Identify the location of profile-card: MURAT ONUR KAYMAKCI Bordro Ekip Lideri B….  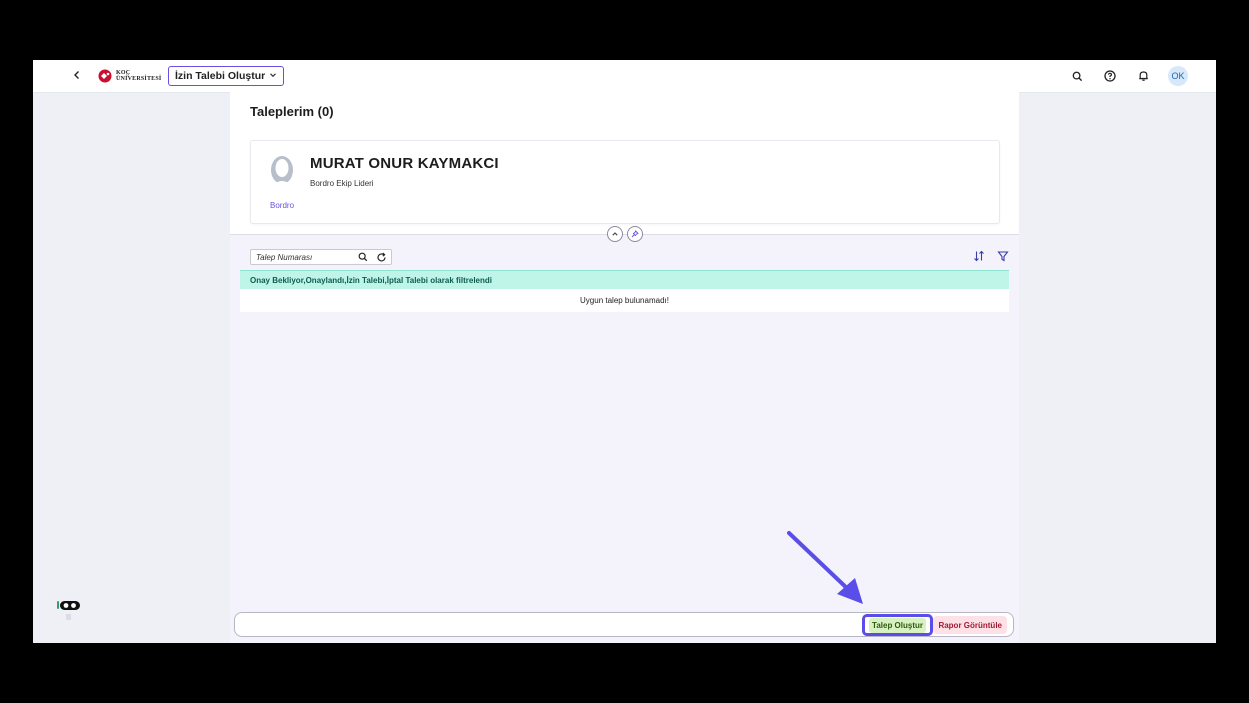
(625, 182).